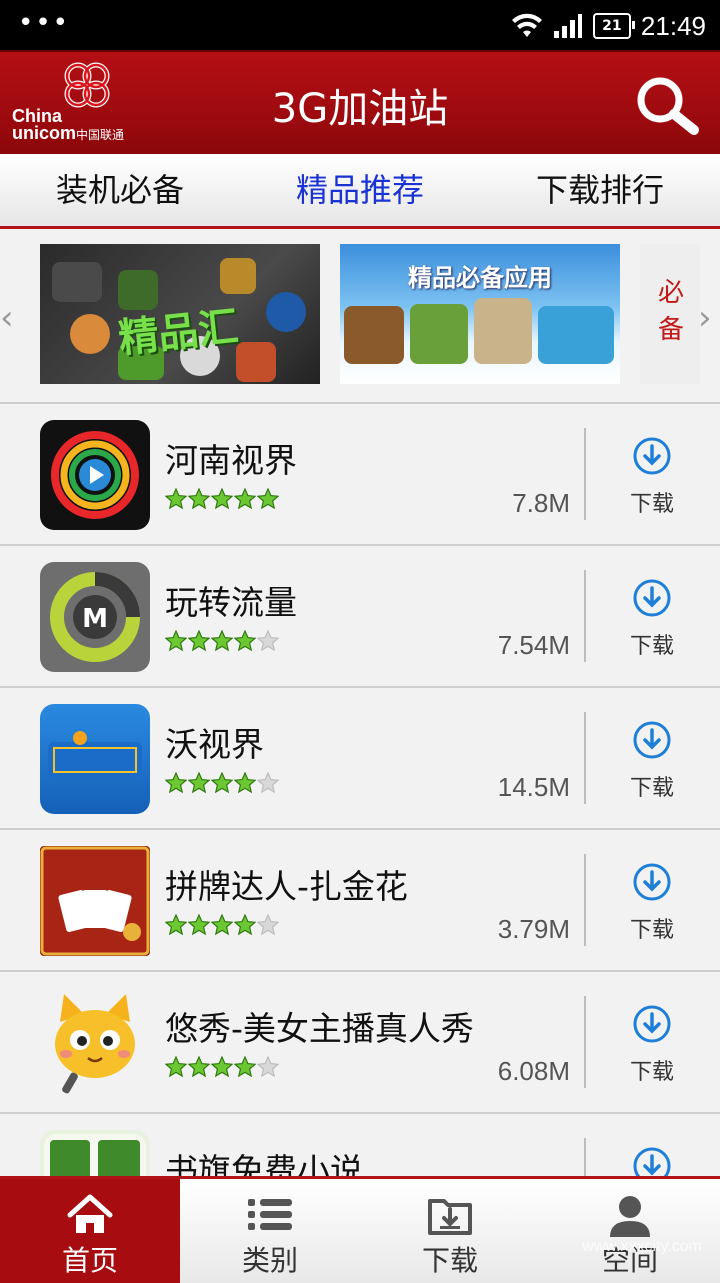 The width and height of the screenshot is (720, 1283). I want to click on banner-slide-3-text: 必备, so click(671, 311).